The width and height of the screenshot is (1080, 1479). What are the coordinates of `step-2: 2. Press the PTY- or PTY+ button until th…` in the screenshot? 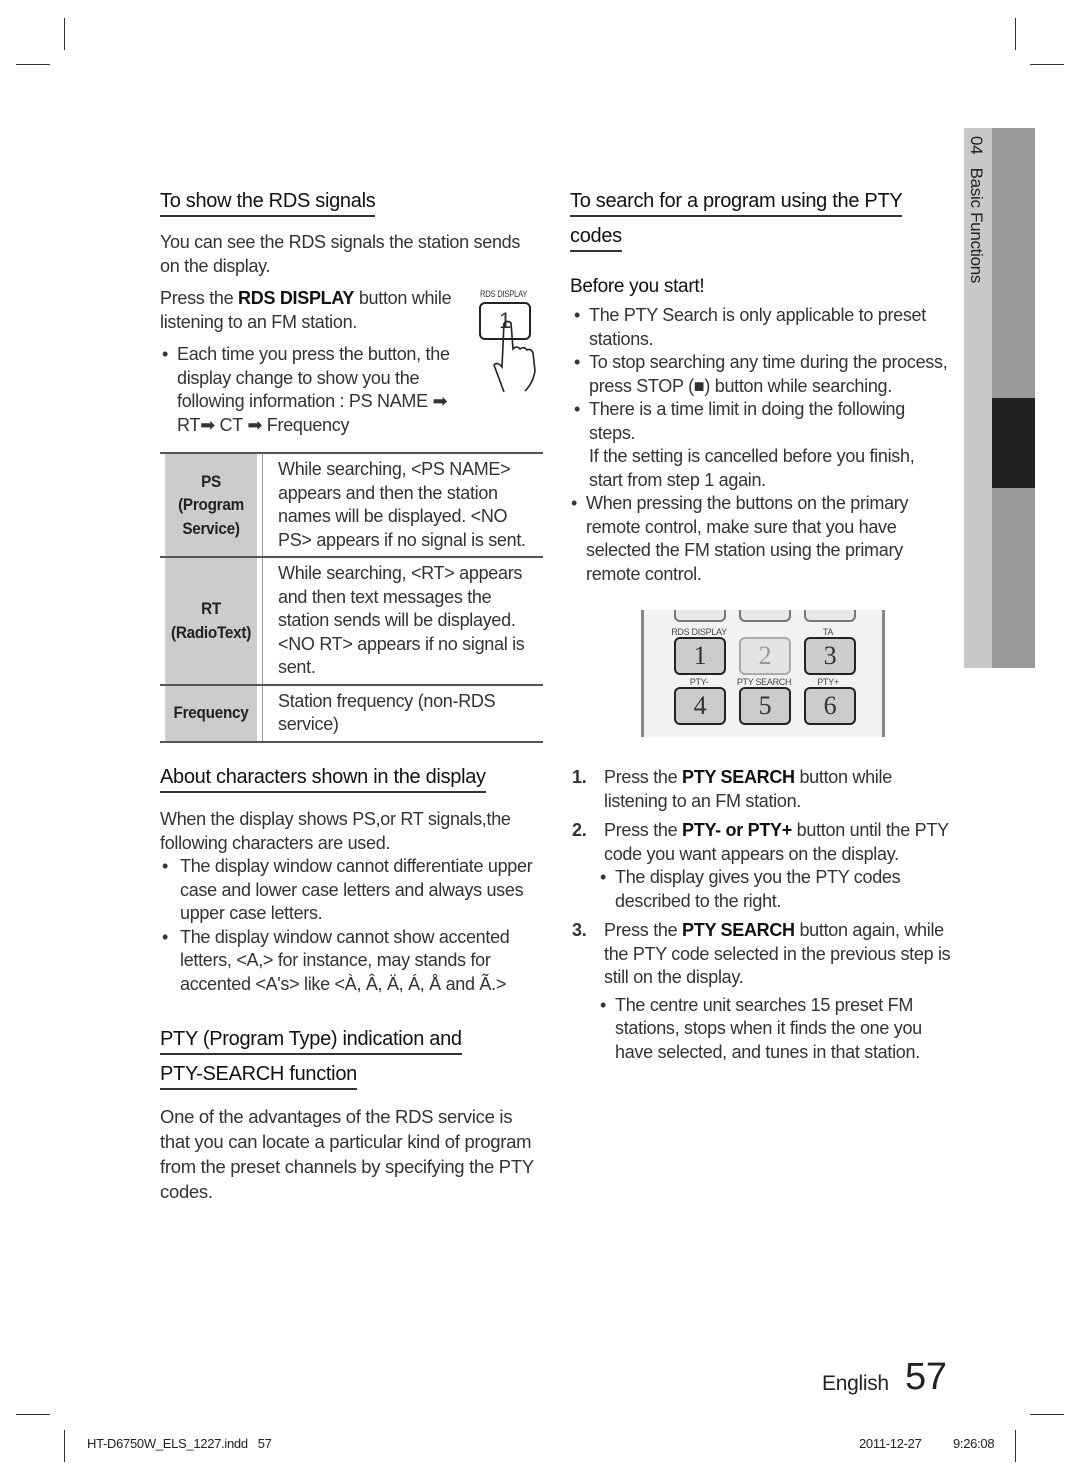 It's located at (760, 842).